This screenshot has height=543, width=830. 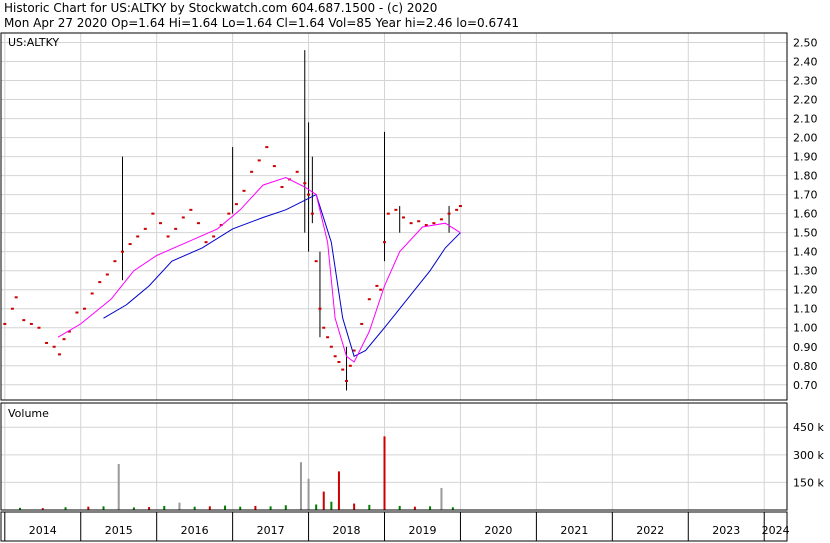 I want to click on year-tick-label: 2018, so click(x=347, y=530).